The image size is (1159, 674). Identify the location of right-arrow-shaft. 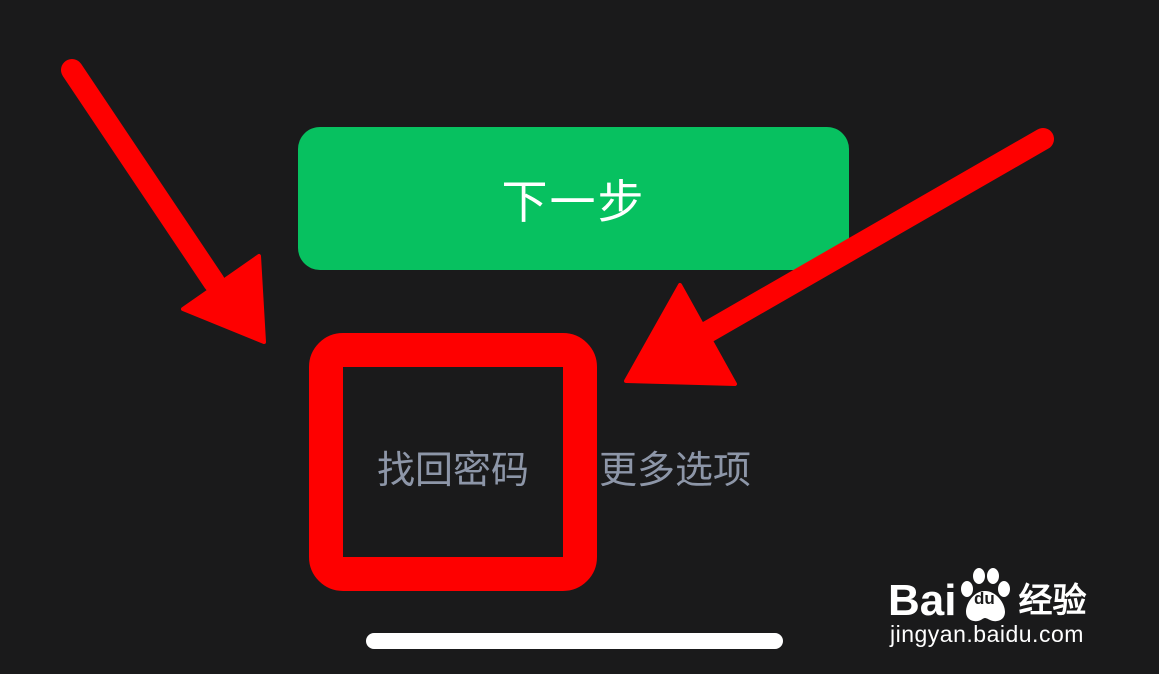
(864, 242).